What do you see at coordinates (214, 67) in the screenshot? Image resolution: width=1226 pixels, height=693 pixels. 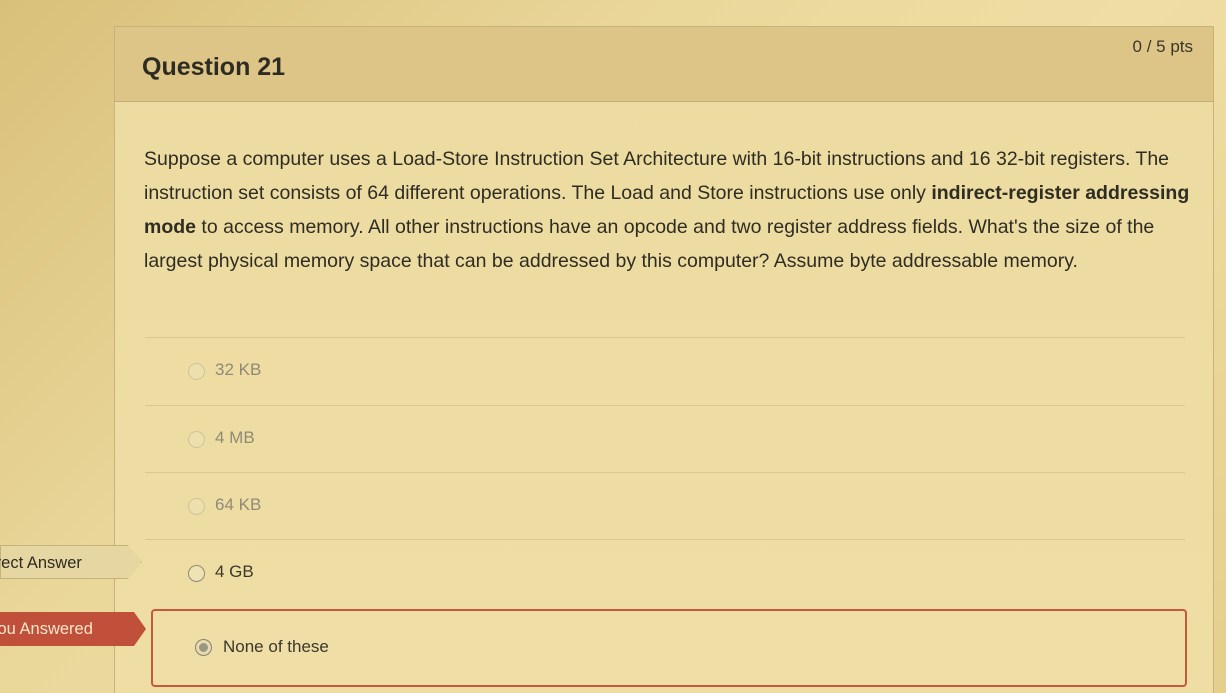 I see `question-title: Question 21` at bounding box center [214, 67].